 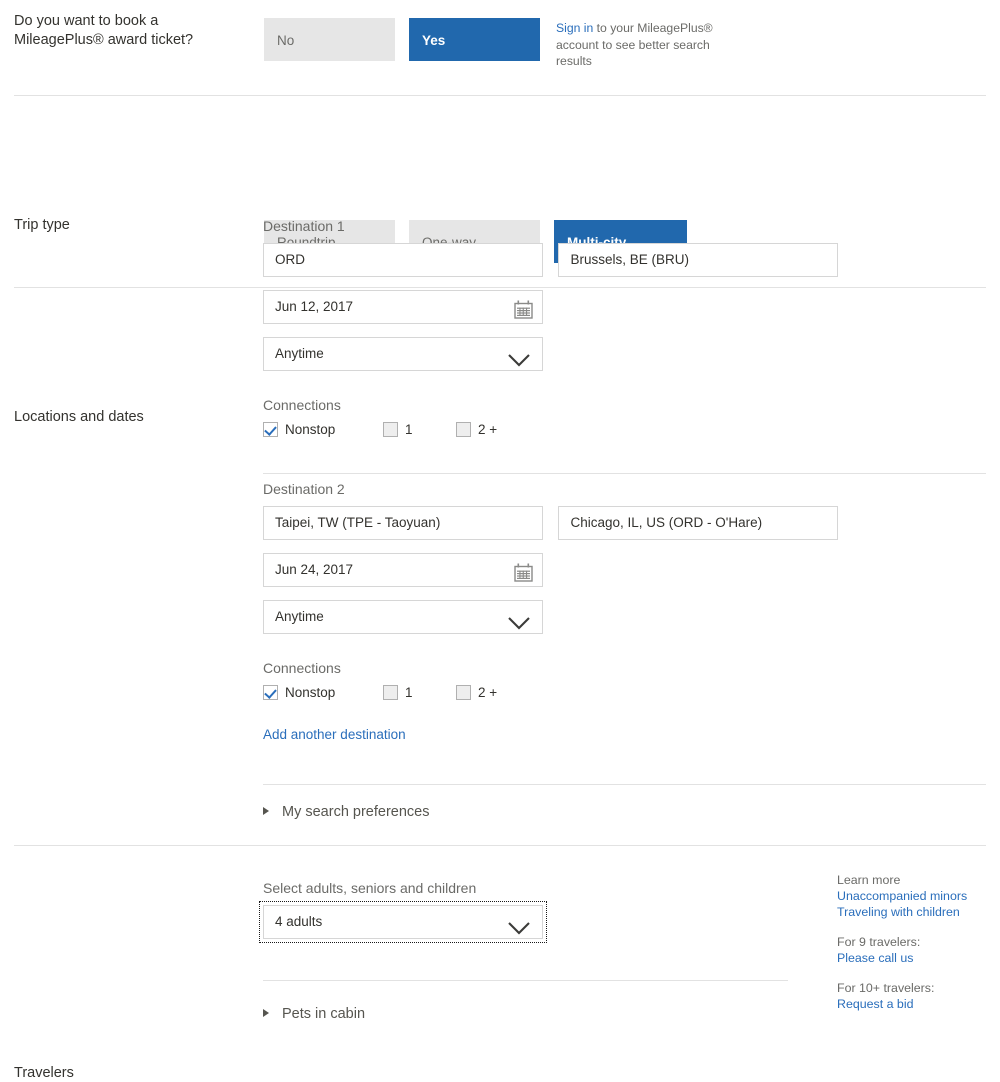 I want to click on destination-1-time-value: Anytime, so click(x=299, y=353).